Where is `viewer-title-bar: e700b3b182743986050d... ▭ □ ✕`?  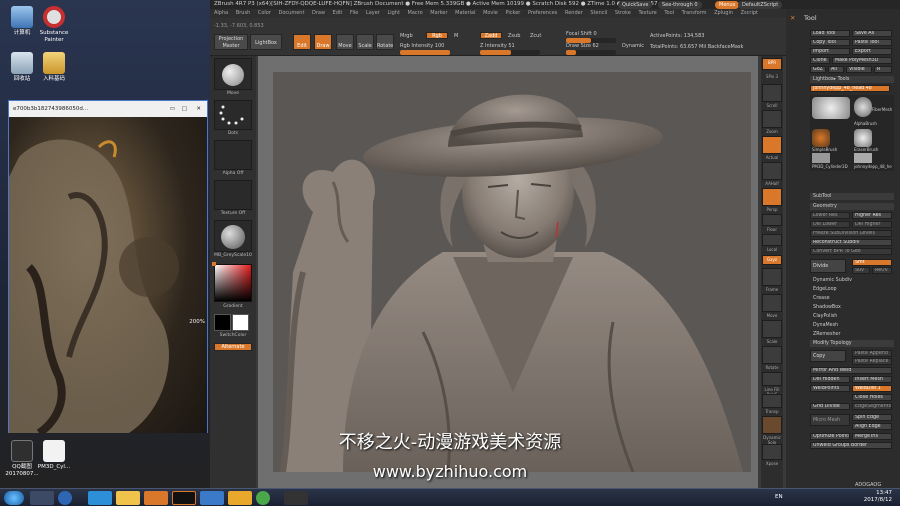 viewer-title-bar: e700b3b182743986050d... ▭ □ ✕ is located at coordinates (108, 109).